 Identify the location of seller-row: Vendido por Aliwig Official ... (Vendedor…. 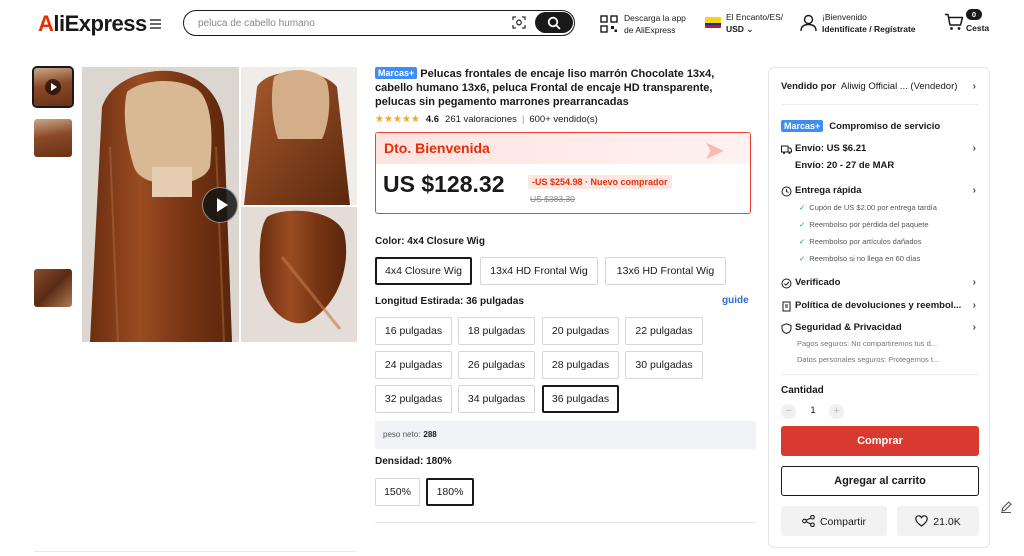
(869, 86).